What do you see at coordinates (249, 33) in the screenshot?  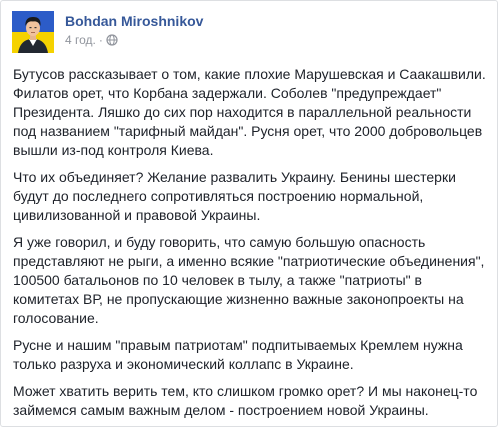 I see `post-header: Bohdan Miroshnikov 4 год. ·` at bounding box center [249, 33].